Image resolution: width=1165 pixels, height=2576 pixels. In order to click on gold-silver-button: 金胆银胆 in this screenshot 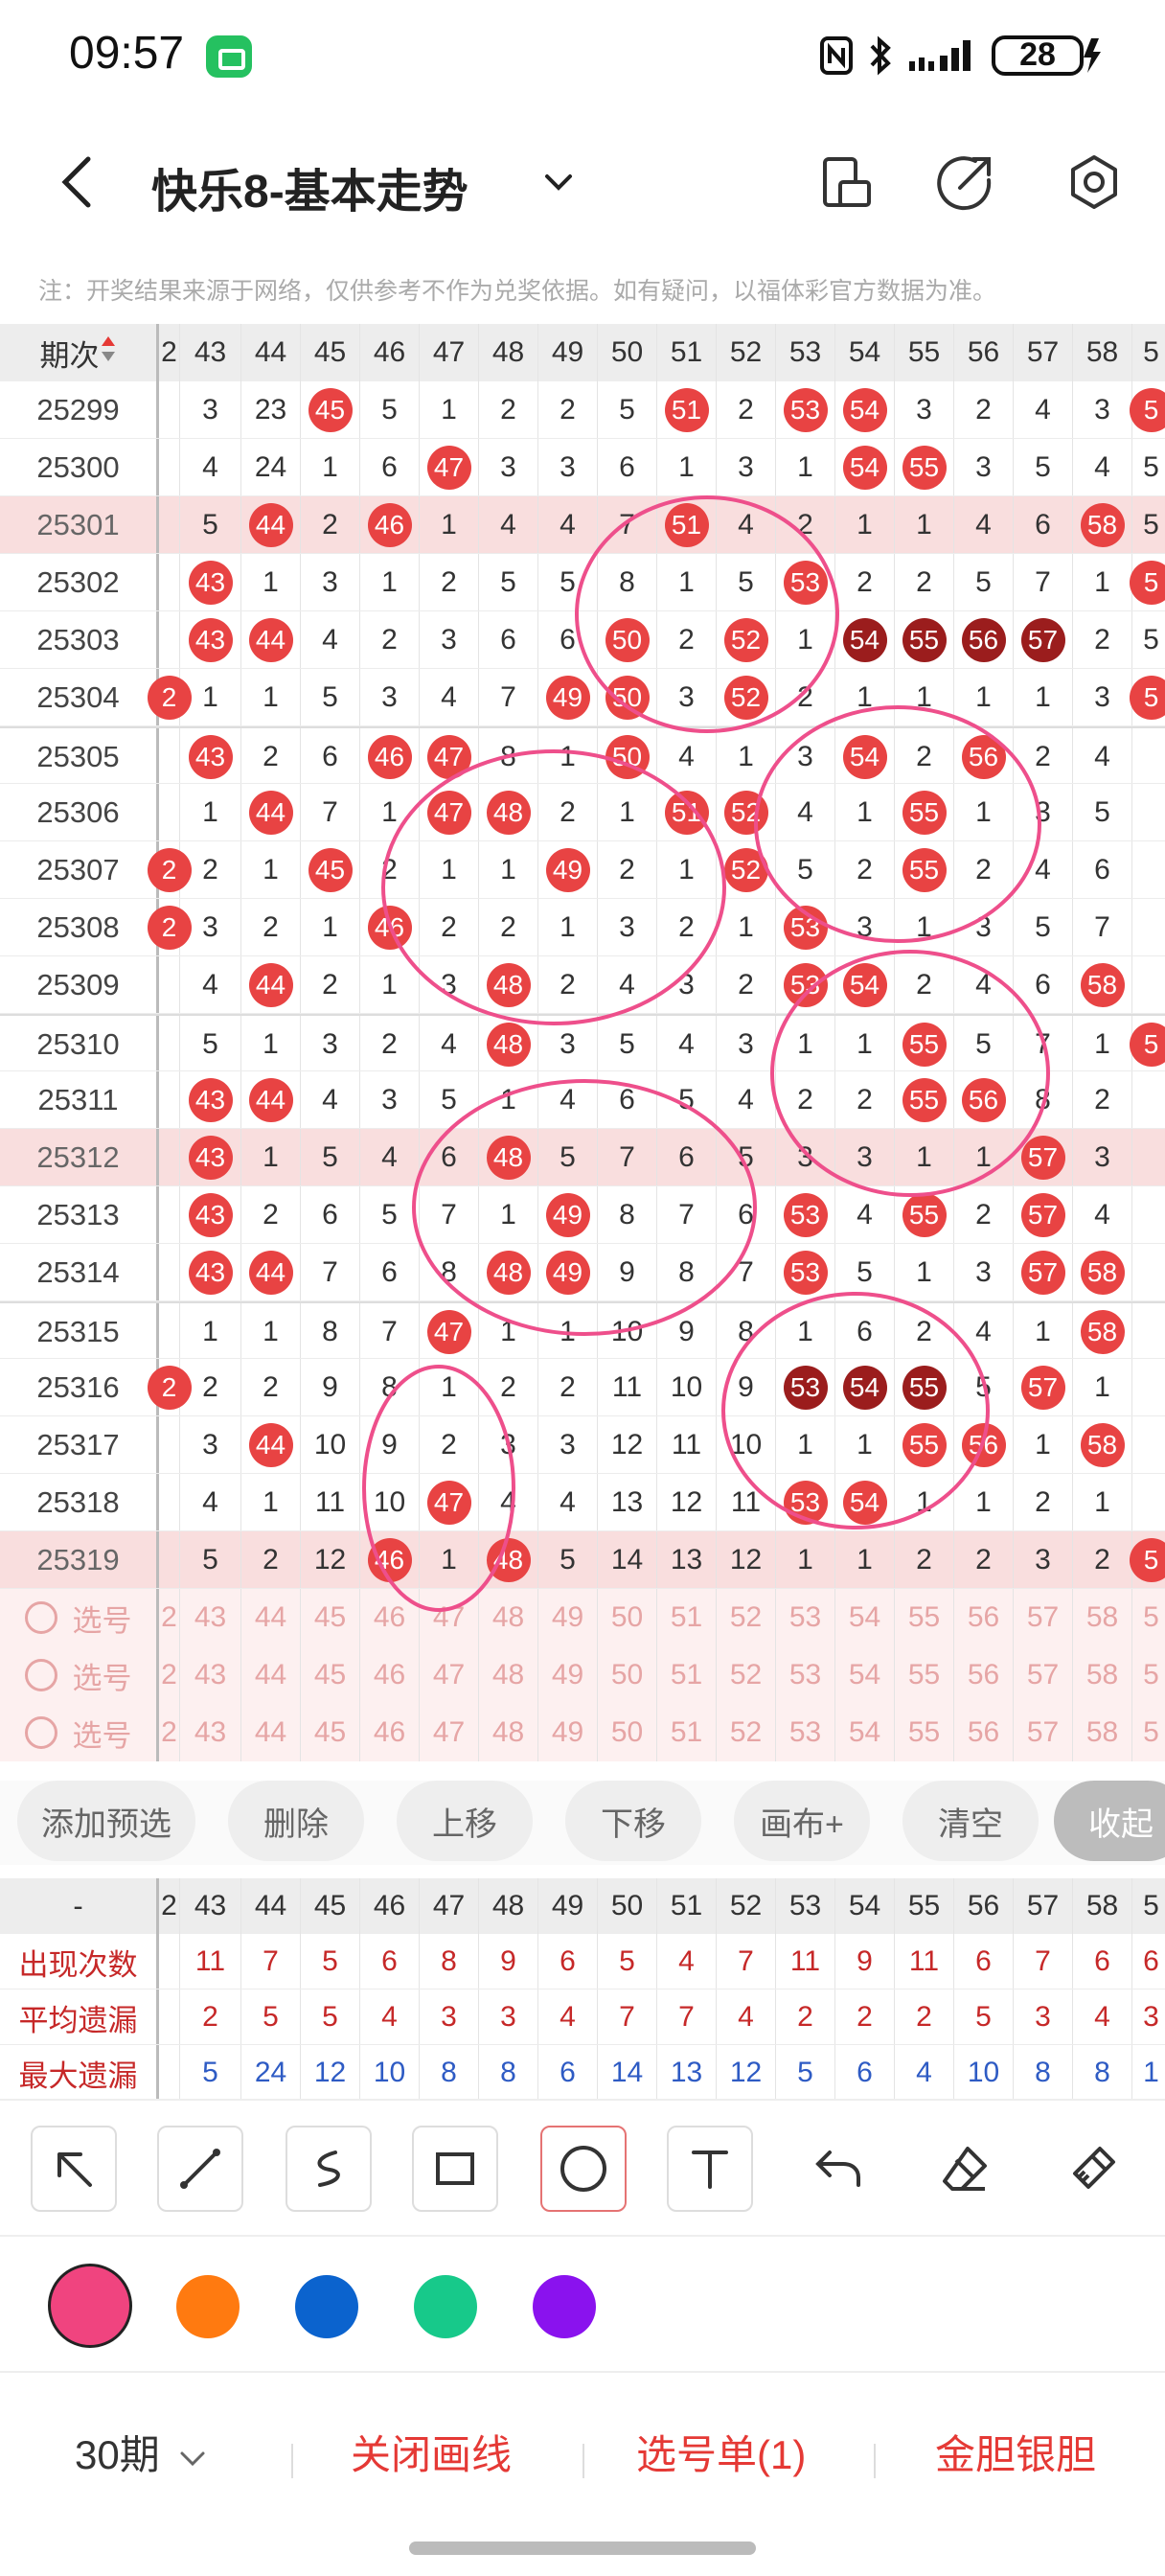, I will do `click(1016, 2452)`.